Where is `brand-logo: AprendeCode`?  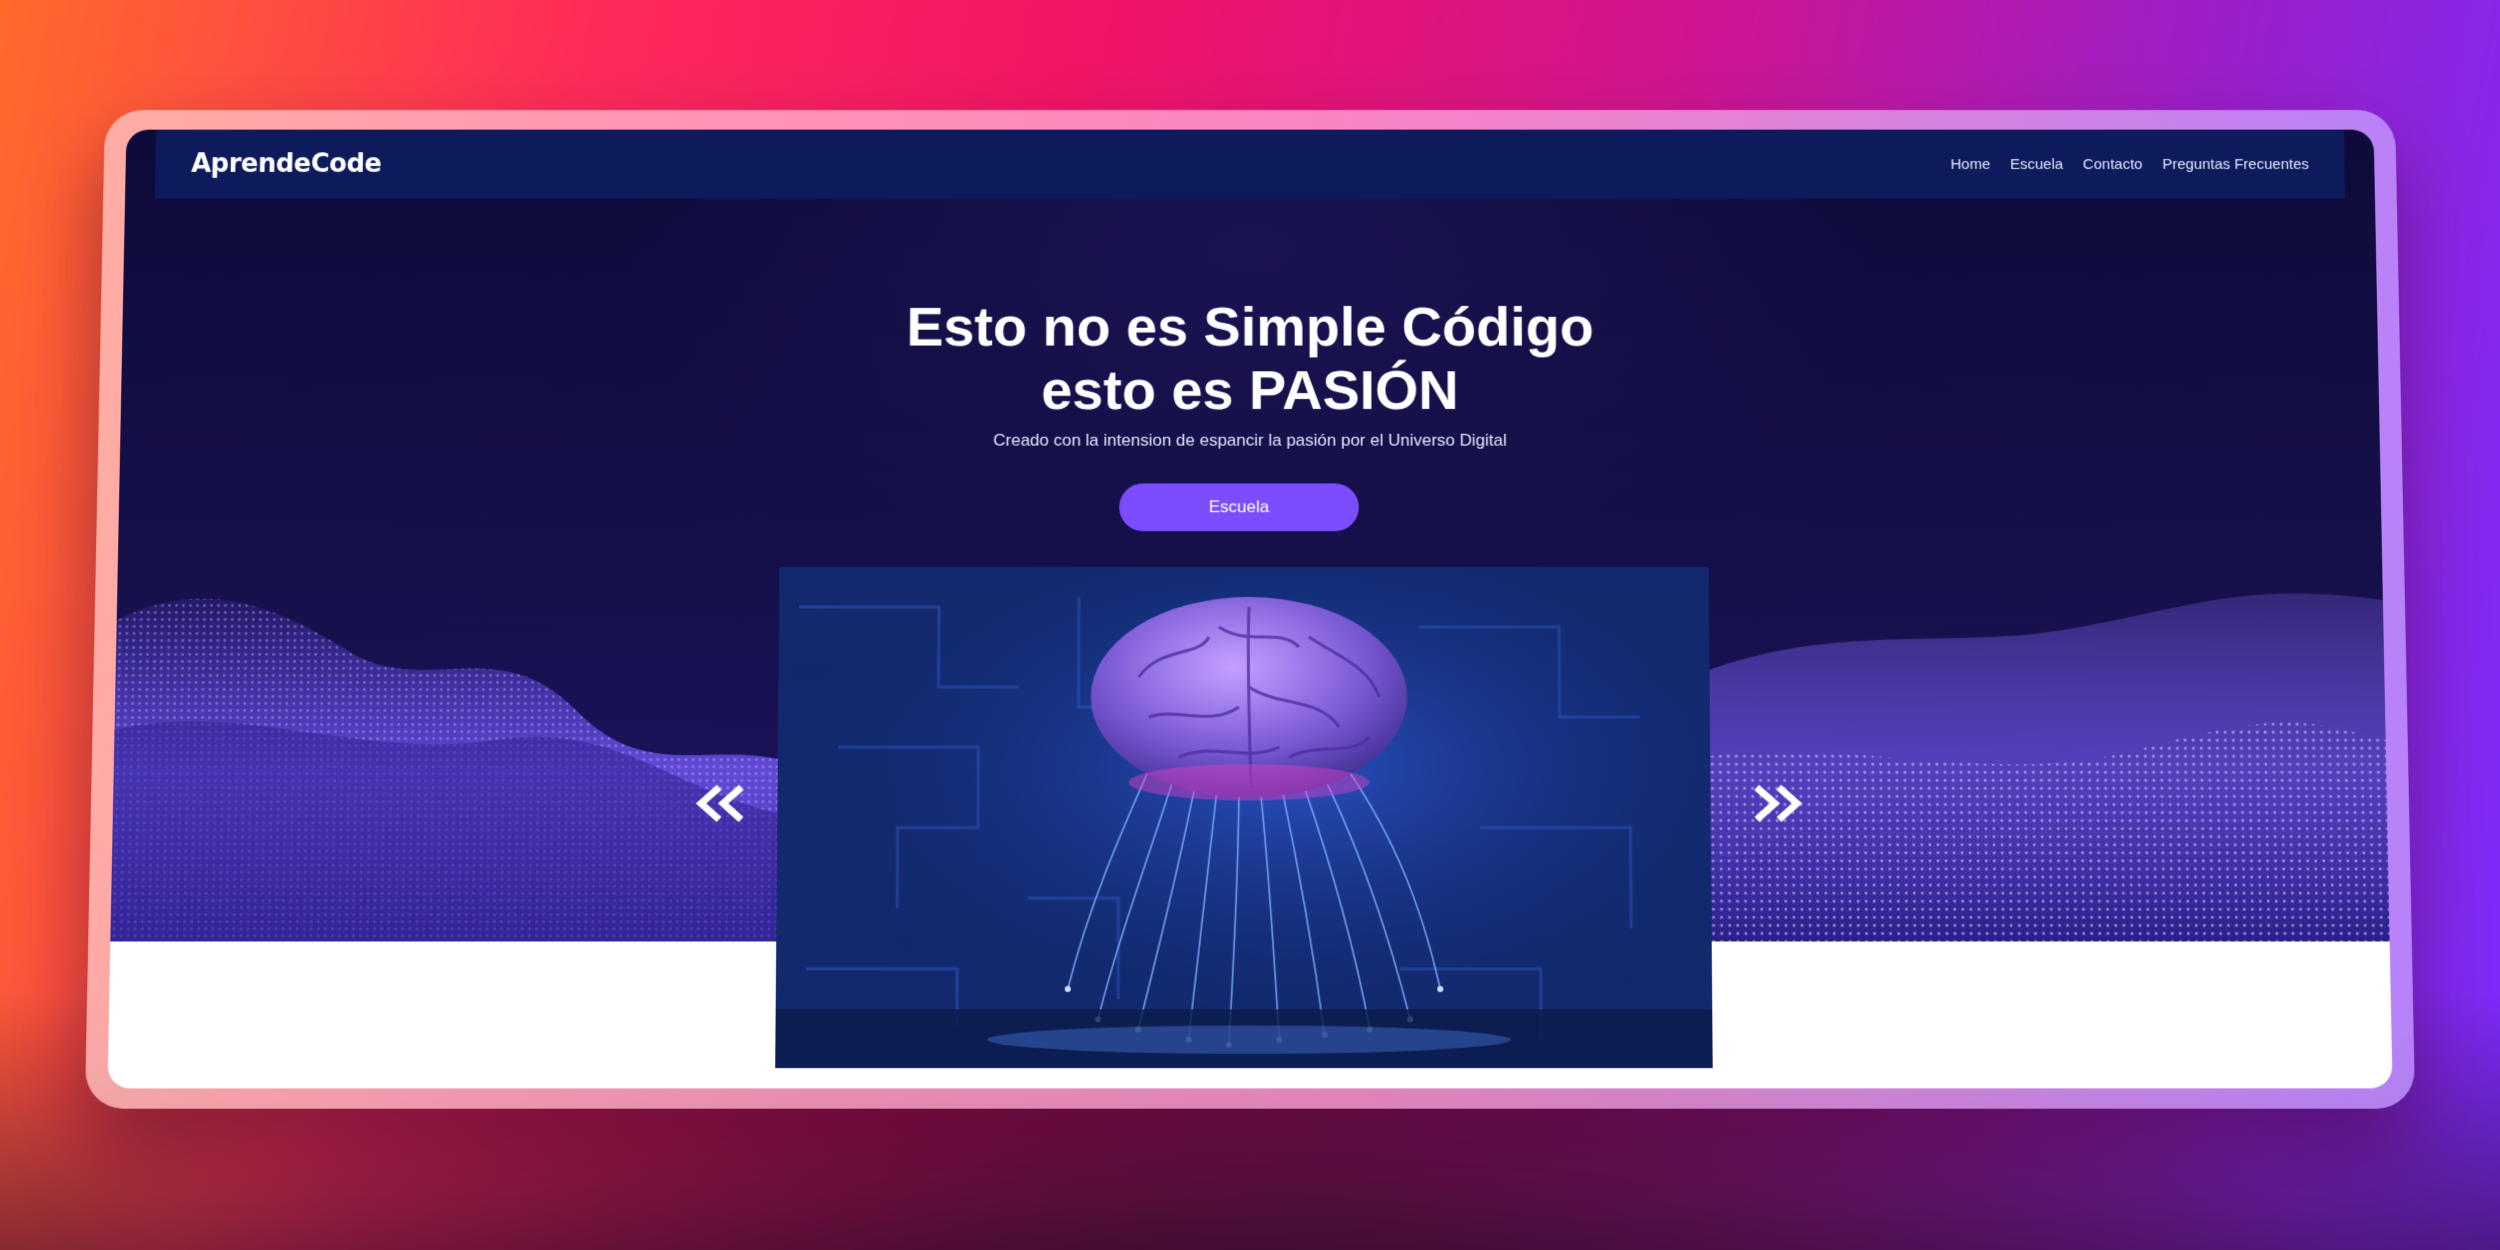
brand-logo: AprendeCode is located at coordinates (286, 163).